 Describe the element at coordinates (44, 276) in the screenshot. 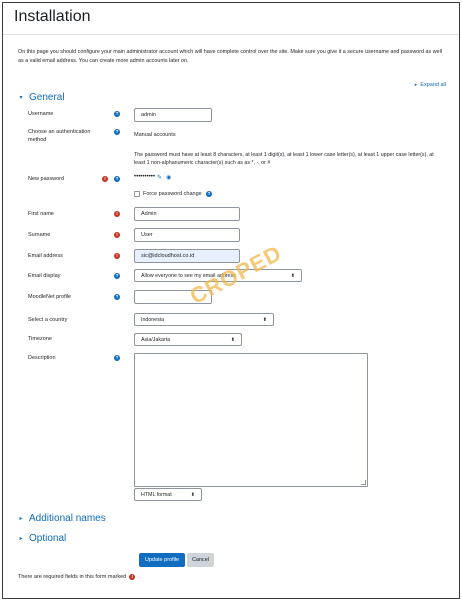

I see `email-display-label: Email display` at that location.